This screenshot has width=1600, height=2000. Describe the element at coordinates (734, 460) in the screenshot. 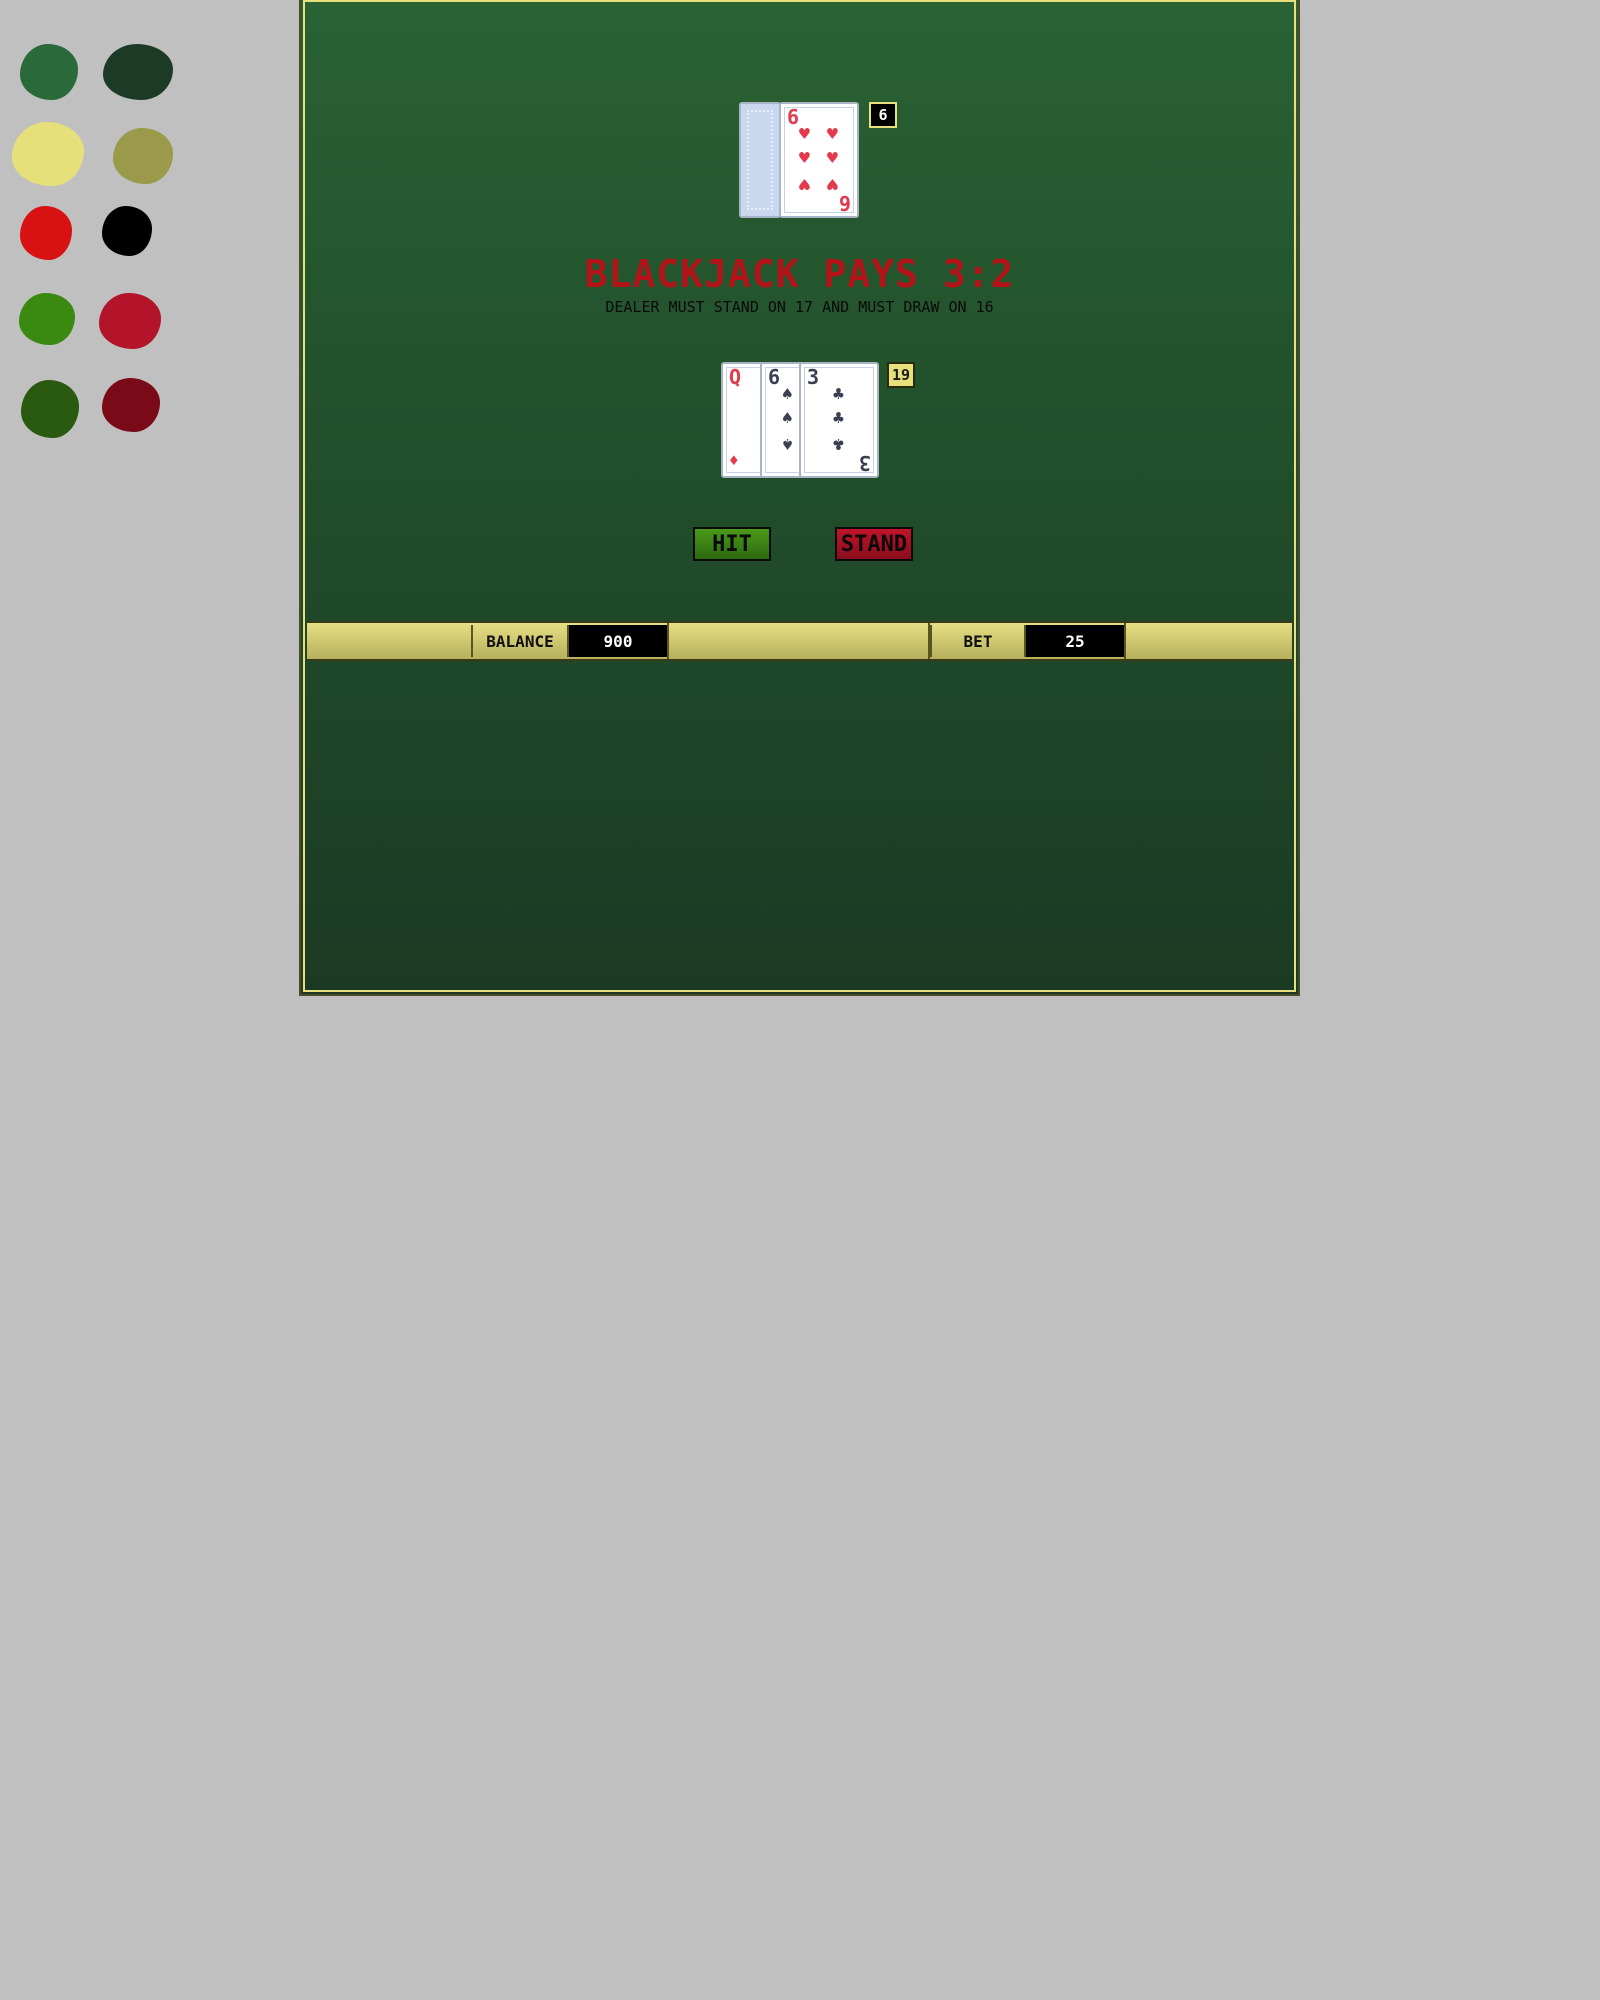

I see `diamond-pip-icon: ♦` at that location.